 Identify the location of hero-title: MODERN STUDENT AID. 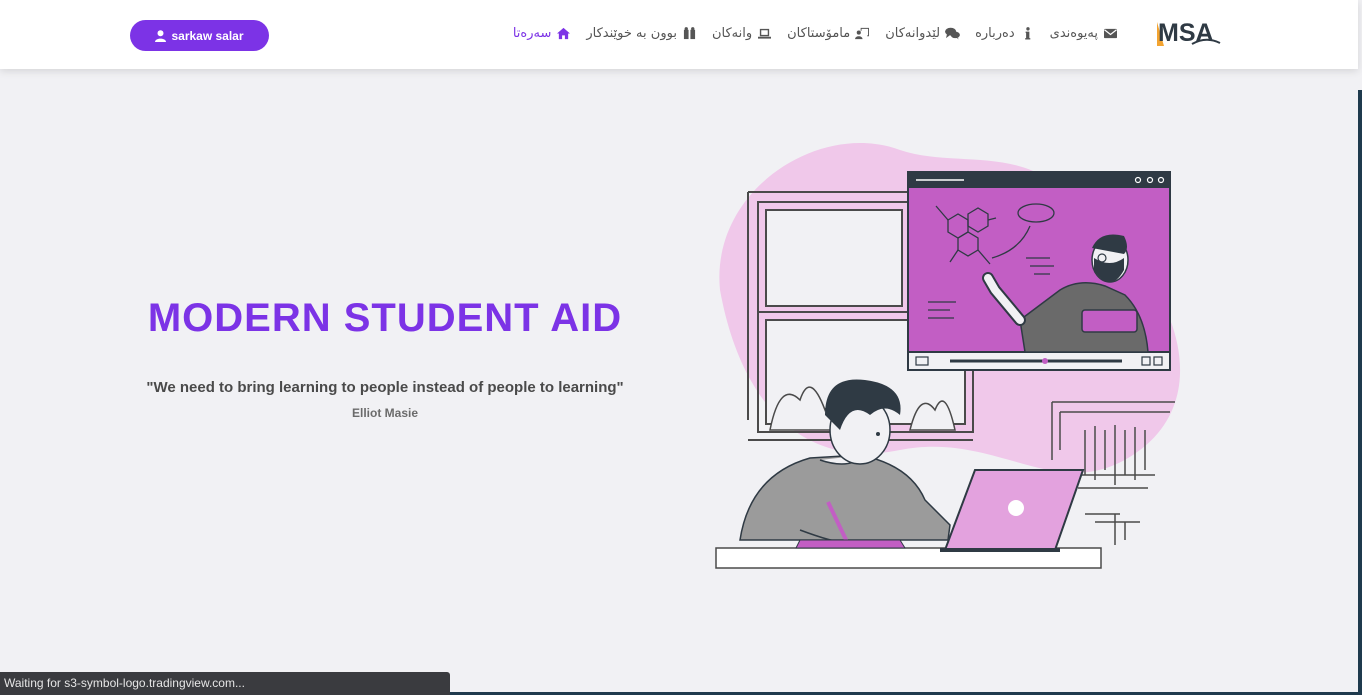
(385, 318).